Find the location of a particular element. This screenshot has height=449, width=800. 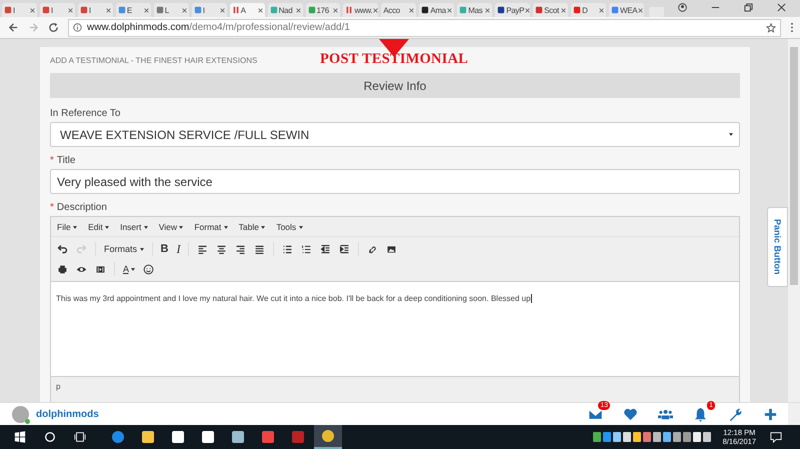

heart-icon is located at coordinates (630, 414).